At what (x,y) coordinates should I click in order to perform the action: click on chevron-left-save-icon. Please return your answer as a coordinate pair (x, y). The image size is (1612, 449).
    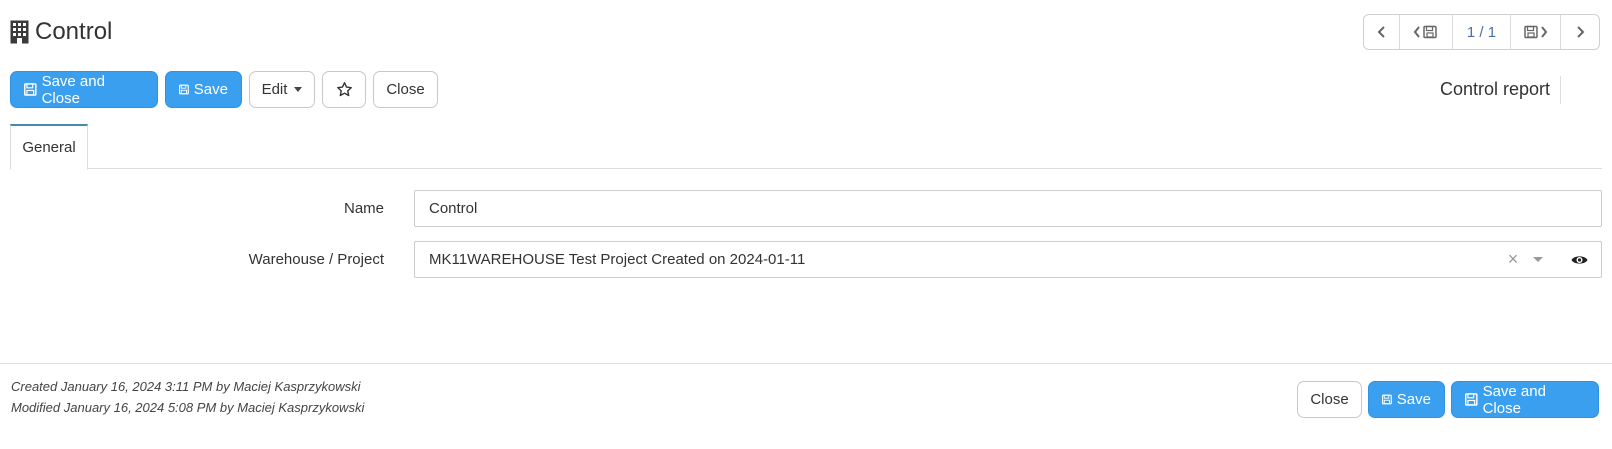
    Looking at the image, I should click on (1425, 32).